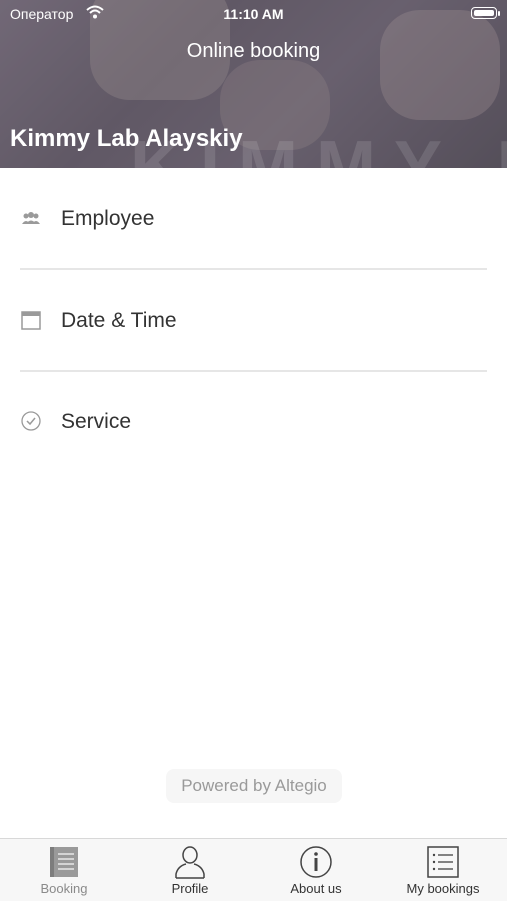 This screenshot has width=507, height=901. What do you see at coordinates (31, 320) in the screenshot?
I see `calendar-icon` at bounding box center [31, 320].